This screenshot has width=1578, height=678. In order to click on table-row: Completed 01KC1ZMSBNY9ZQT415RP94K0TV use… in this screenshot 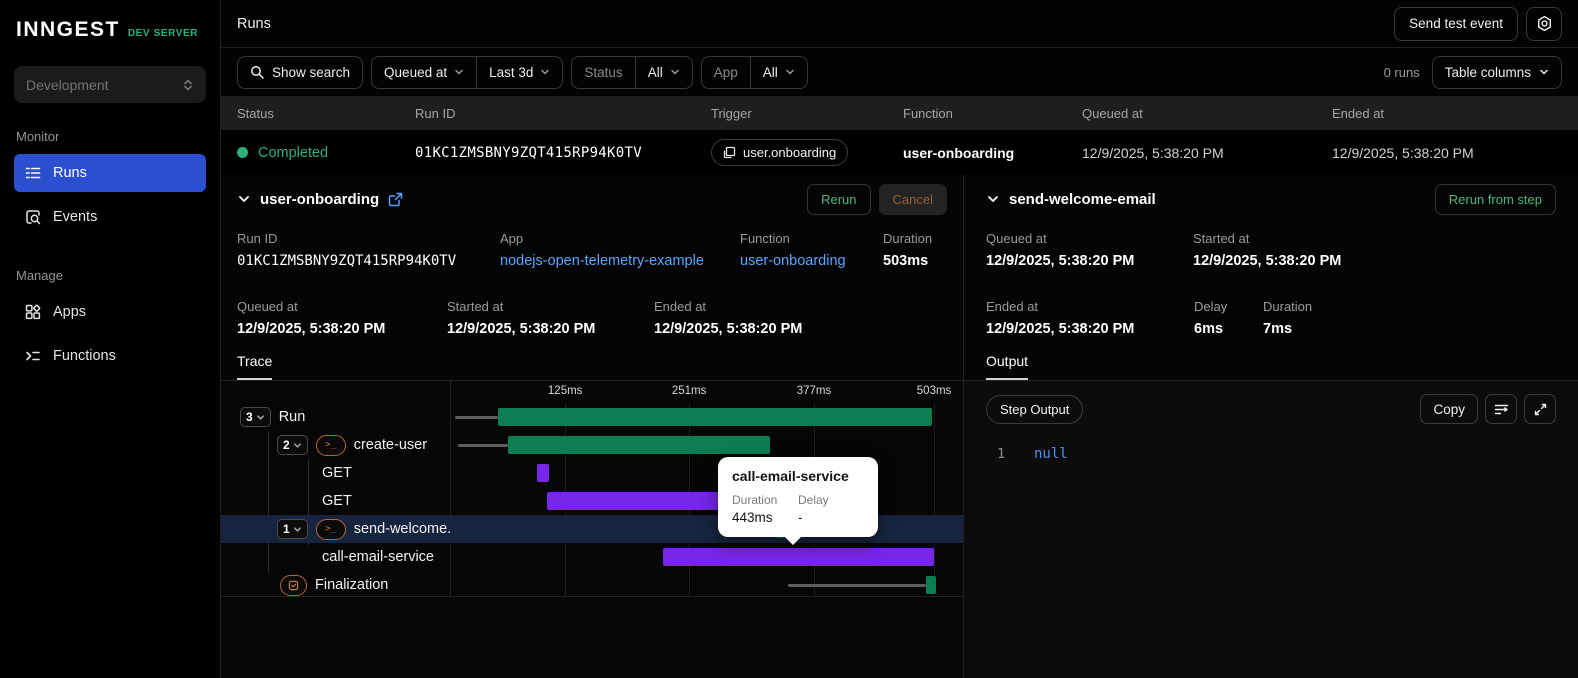, I will do `click(899, 152)`.